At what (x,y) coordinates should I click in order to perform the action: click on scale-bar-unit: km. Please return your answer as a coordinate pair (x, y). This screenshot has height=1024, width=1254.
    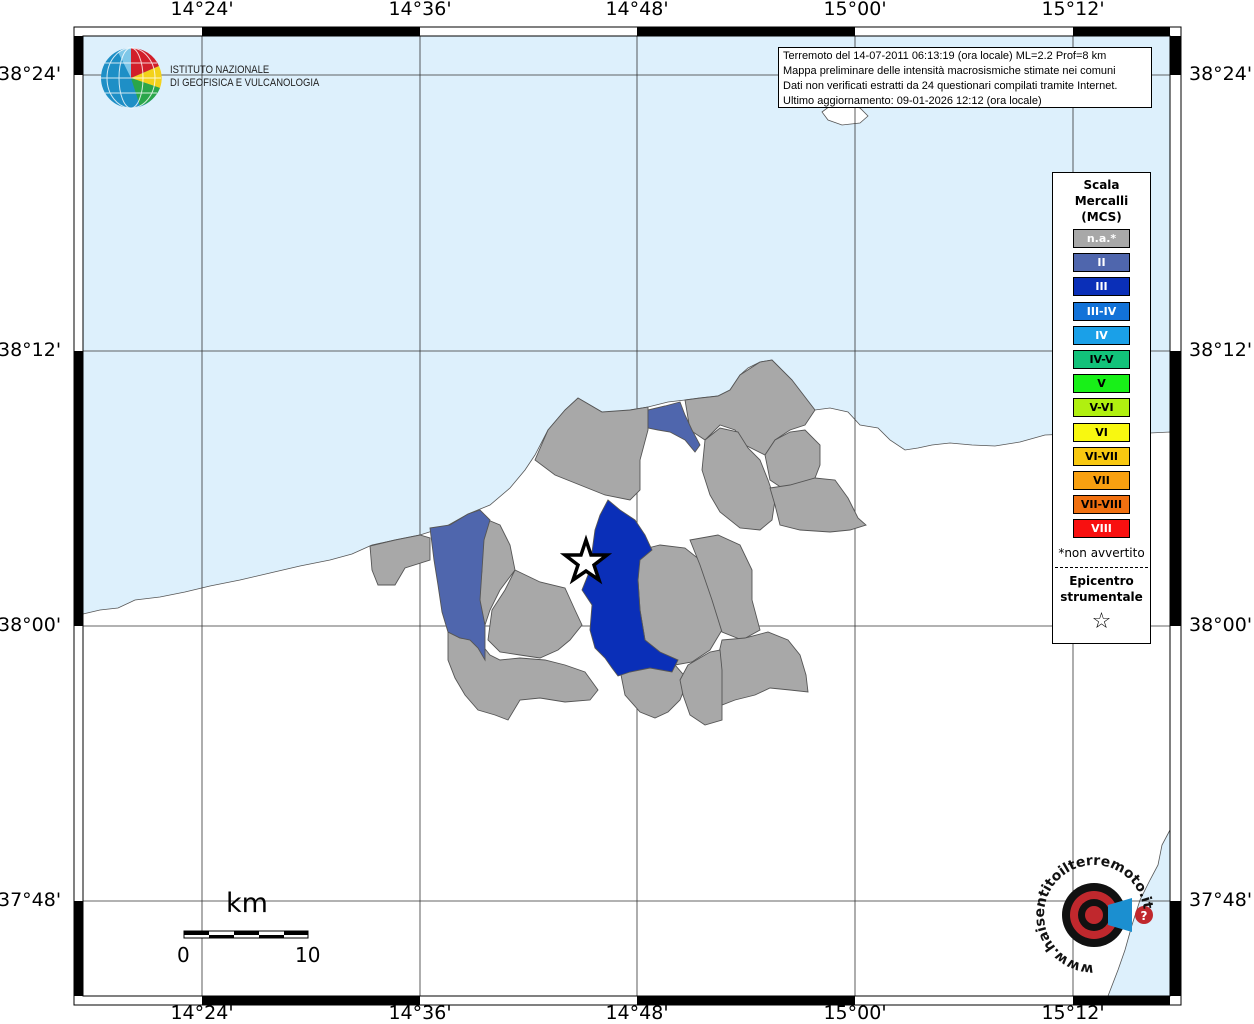
    Looking at the image, I should click on (247, 903).